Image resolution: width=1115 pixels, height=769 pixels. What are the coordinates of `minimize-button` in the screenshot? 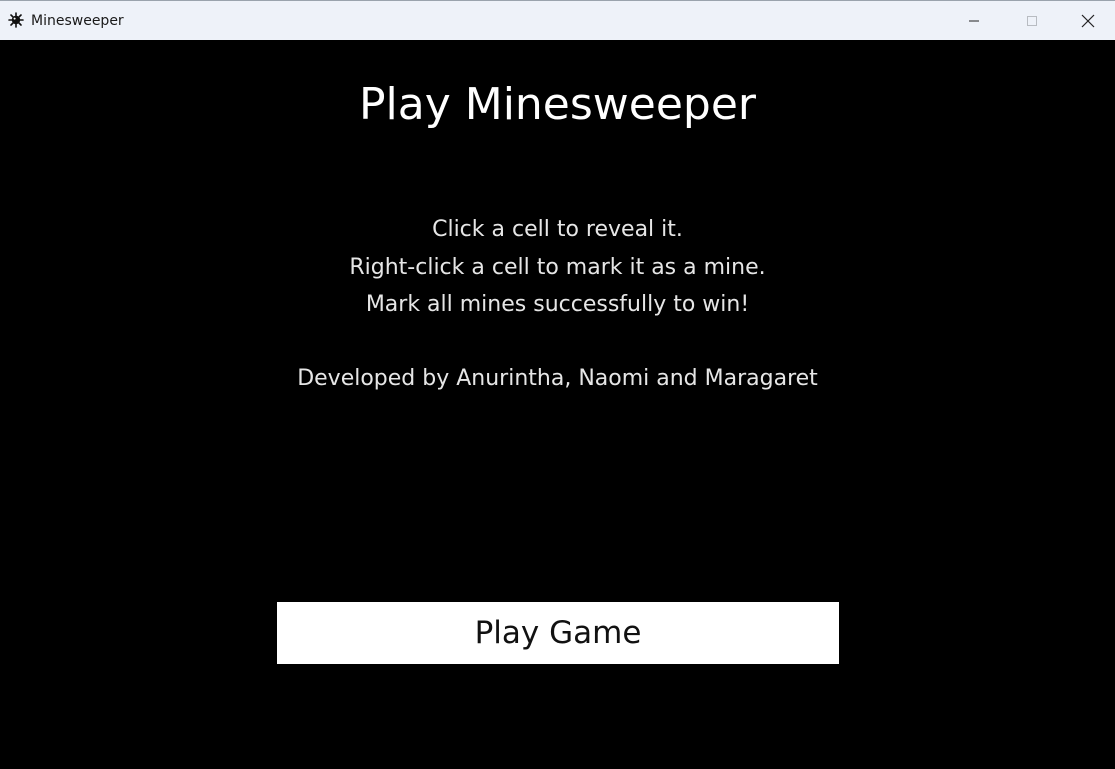 It's located at (974, 20).